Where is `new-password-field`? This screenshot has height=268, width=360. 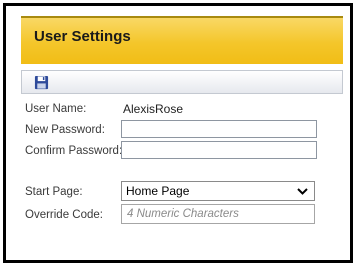
new-password-field is located at coordinates (219, 129).